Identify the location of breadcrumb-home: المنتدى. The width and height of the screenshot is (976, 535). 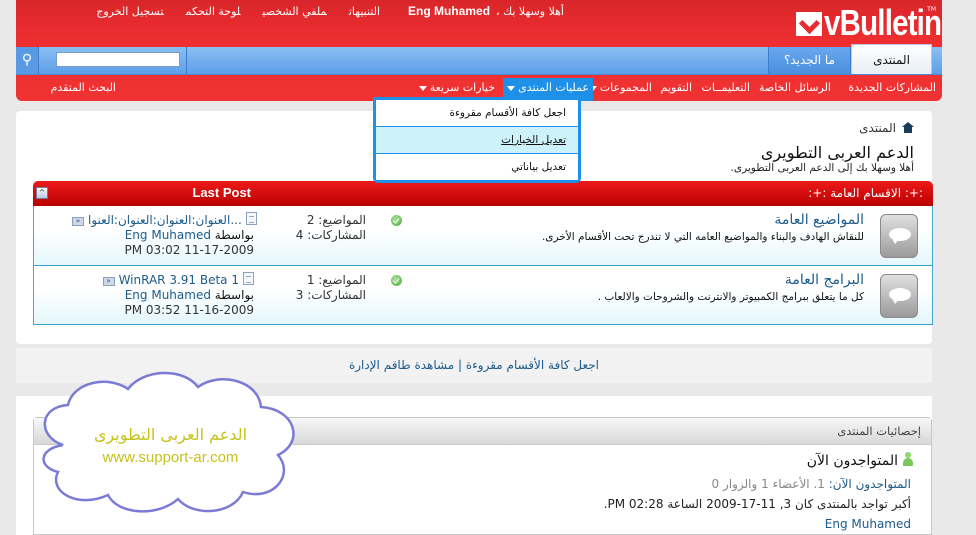
(877, 128).